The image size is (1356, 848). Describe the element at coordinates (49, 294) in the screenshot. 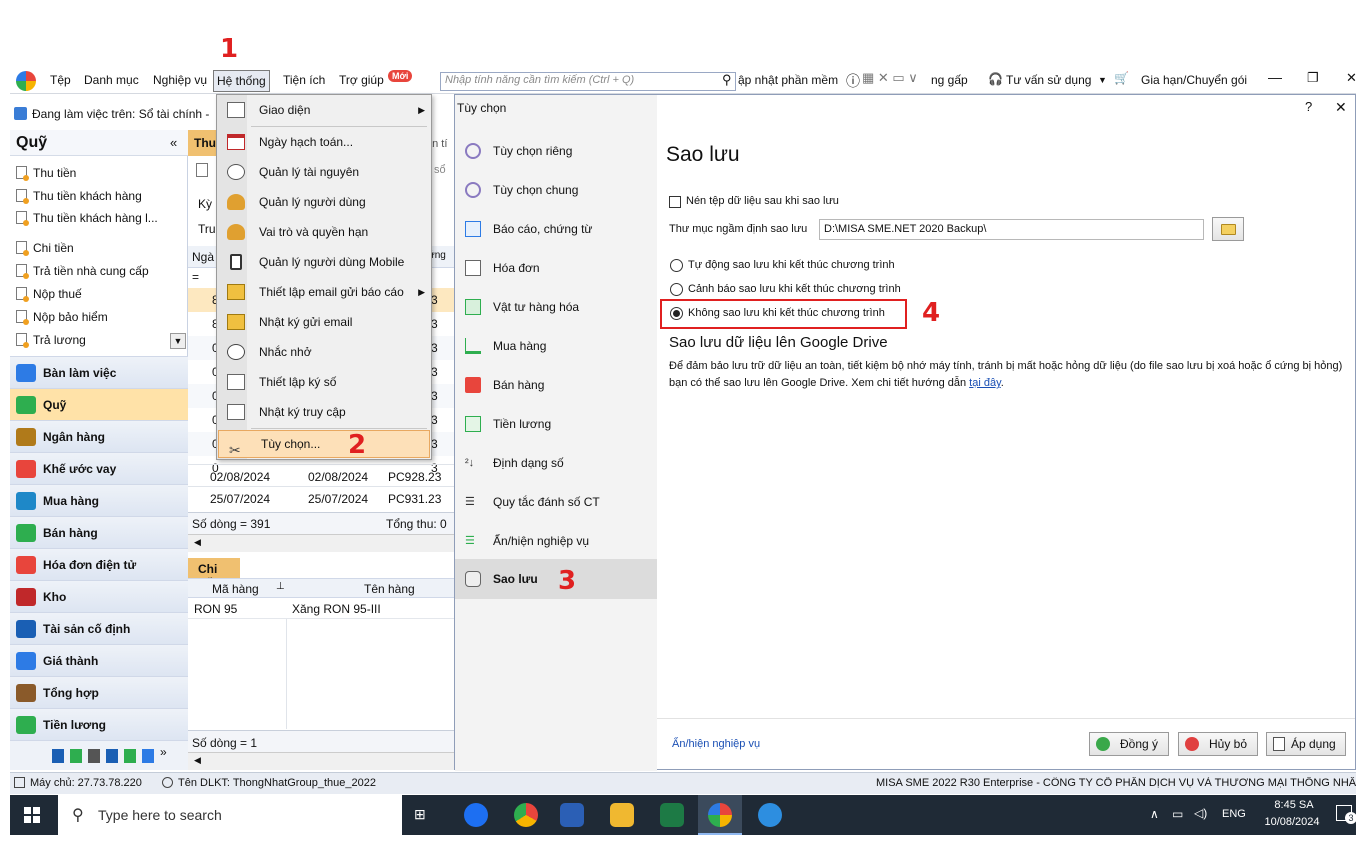

I see `sidebar-link: Nộp thuế` at that location.